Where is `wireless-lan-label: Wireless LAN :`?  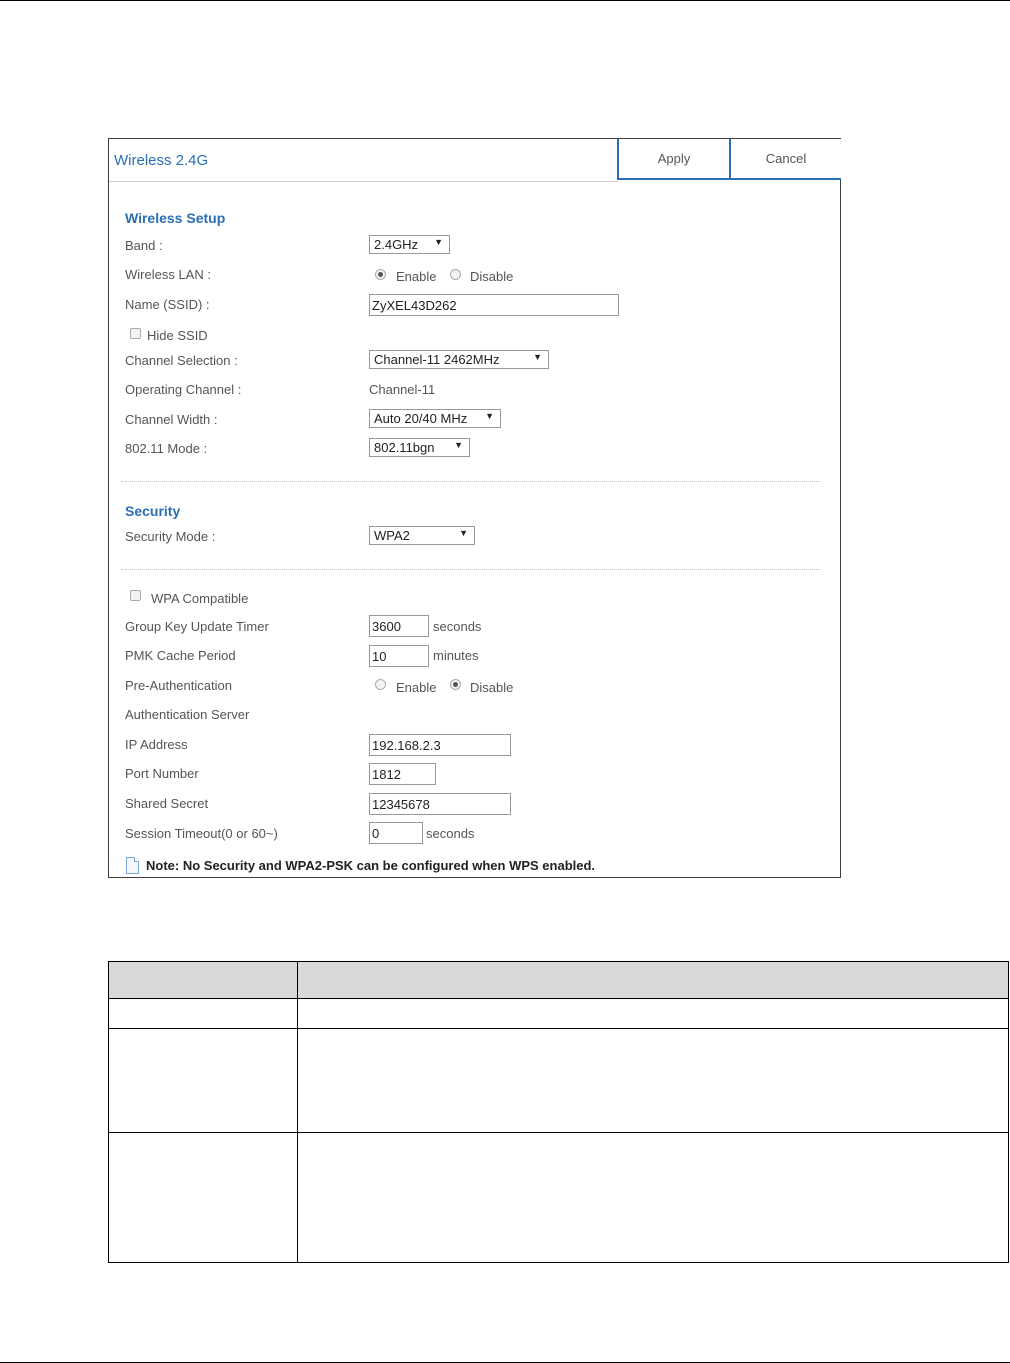 wireless-lan-label: Wireless LAN : is located at coordinates (168, 274).